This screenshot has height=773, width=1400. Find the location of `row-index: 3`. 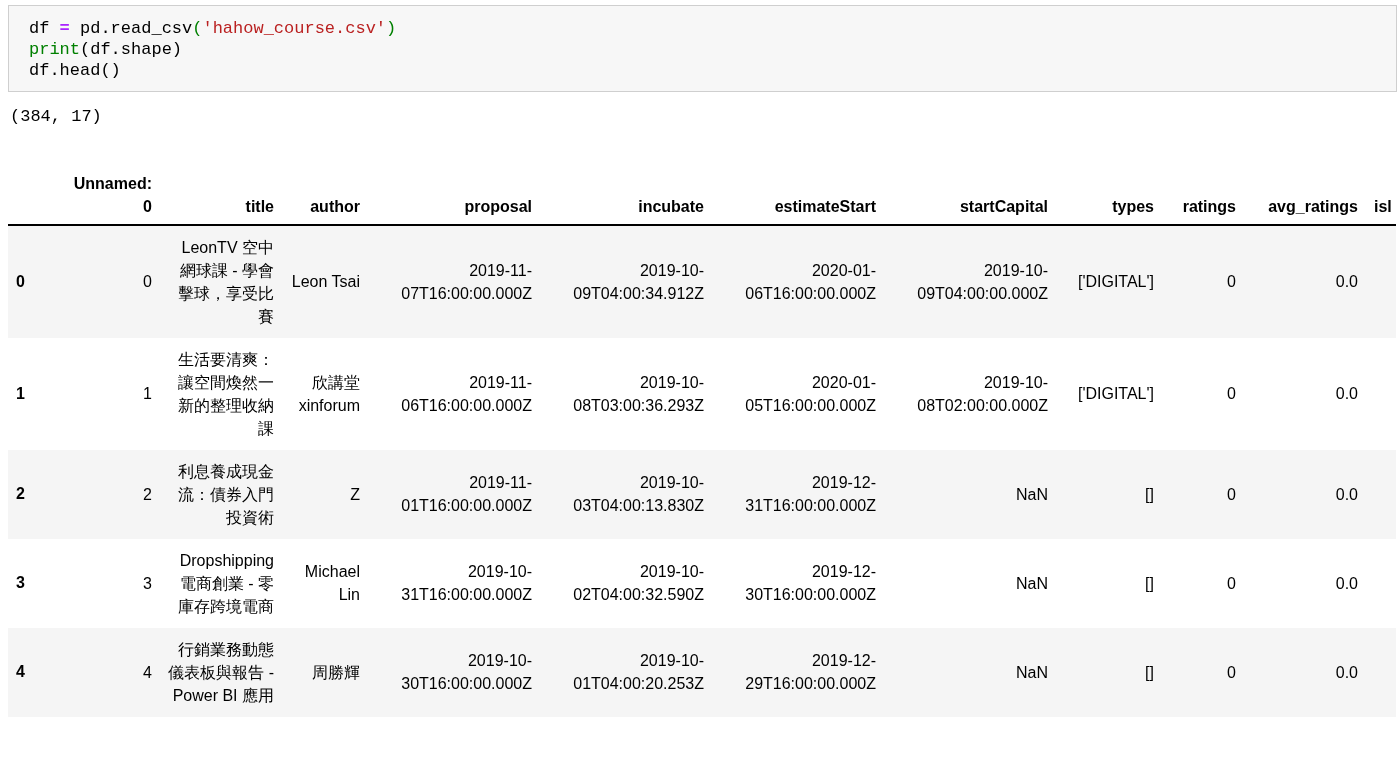

row-index: 3 is located at coordinates (20, 582).